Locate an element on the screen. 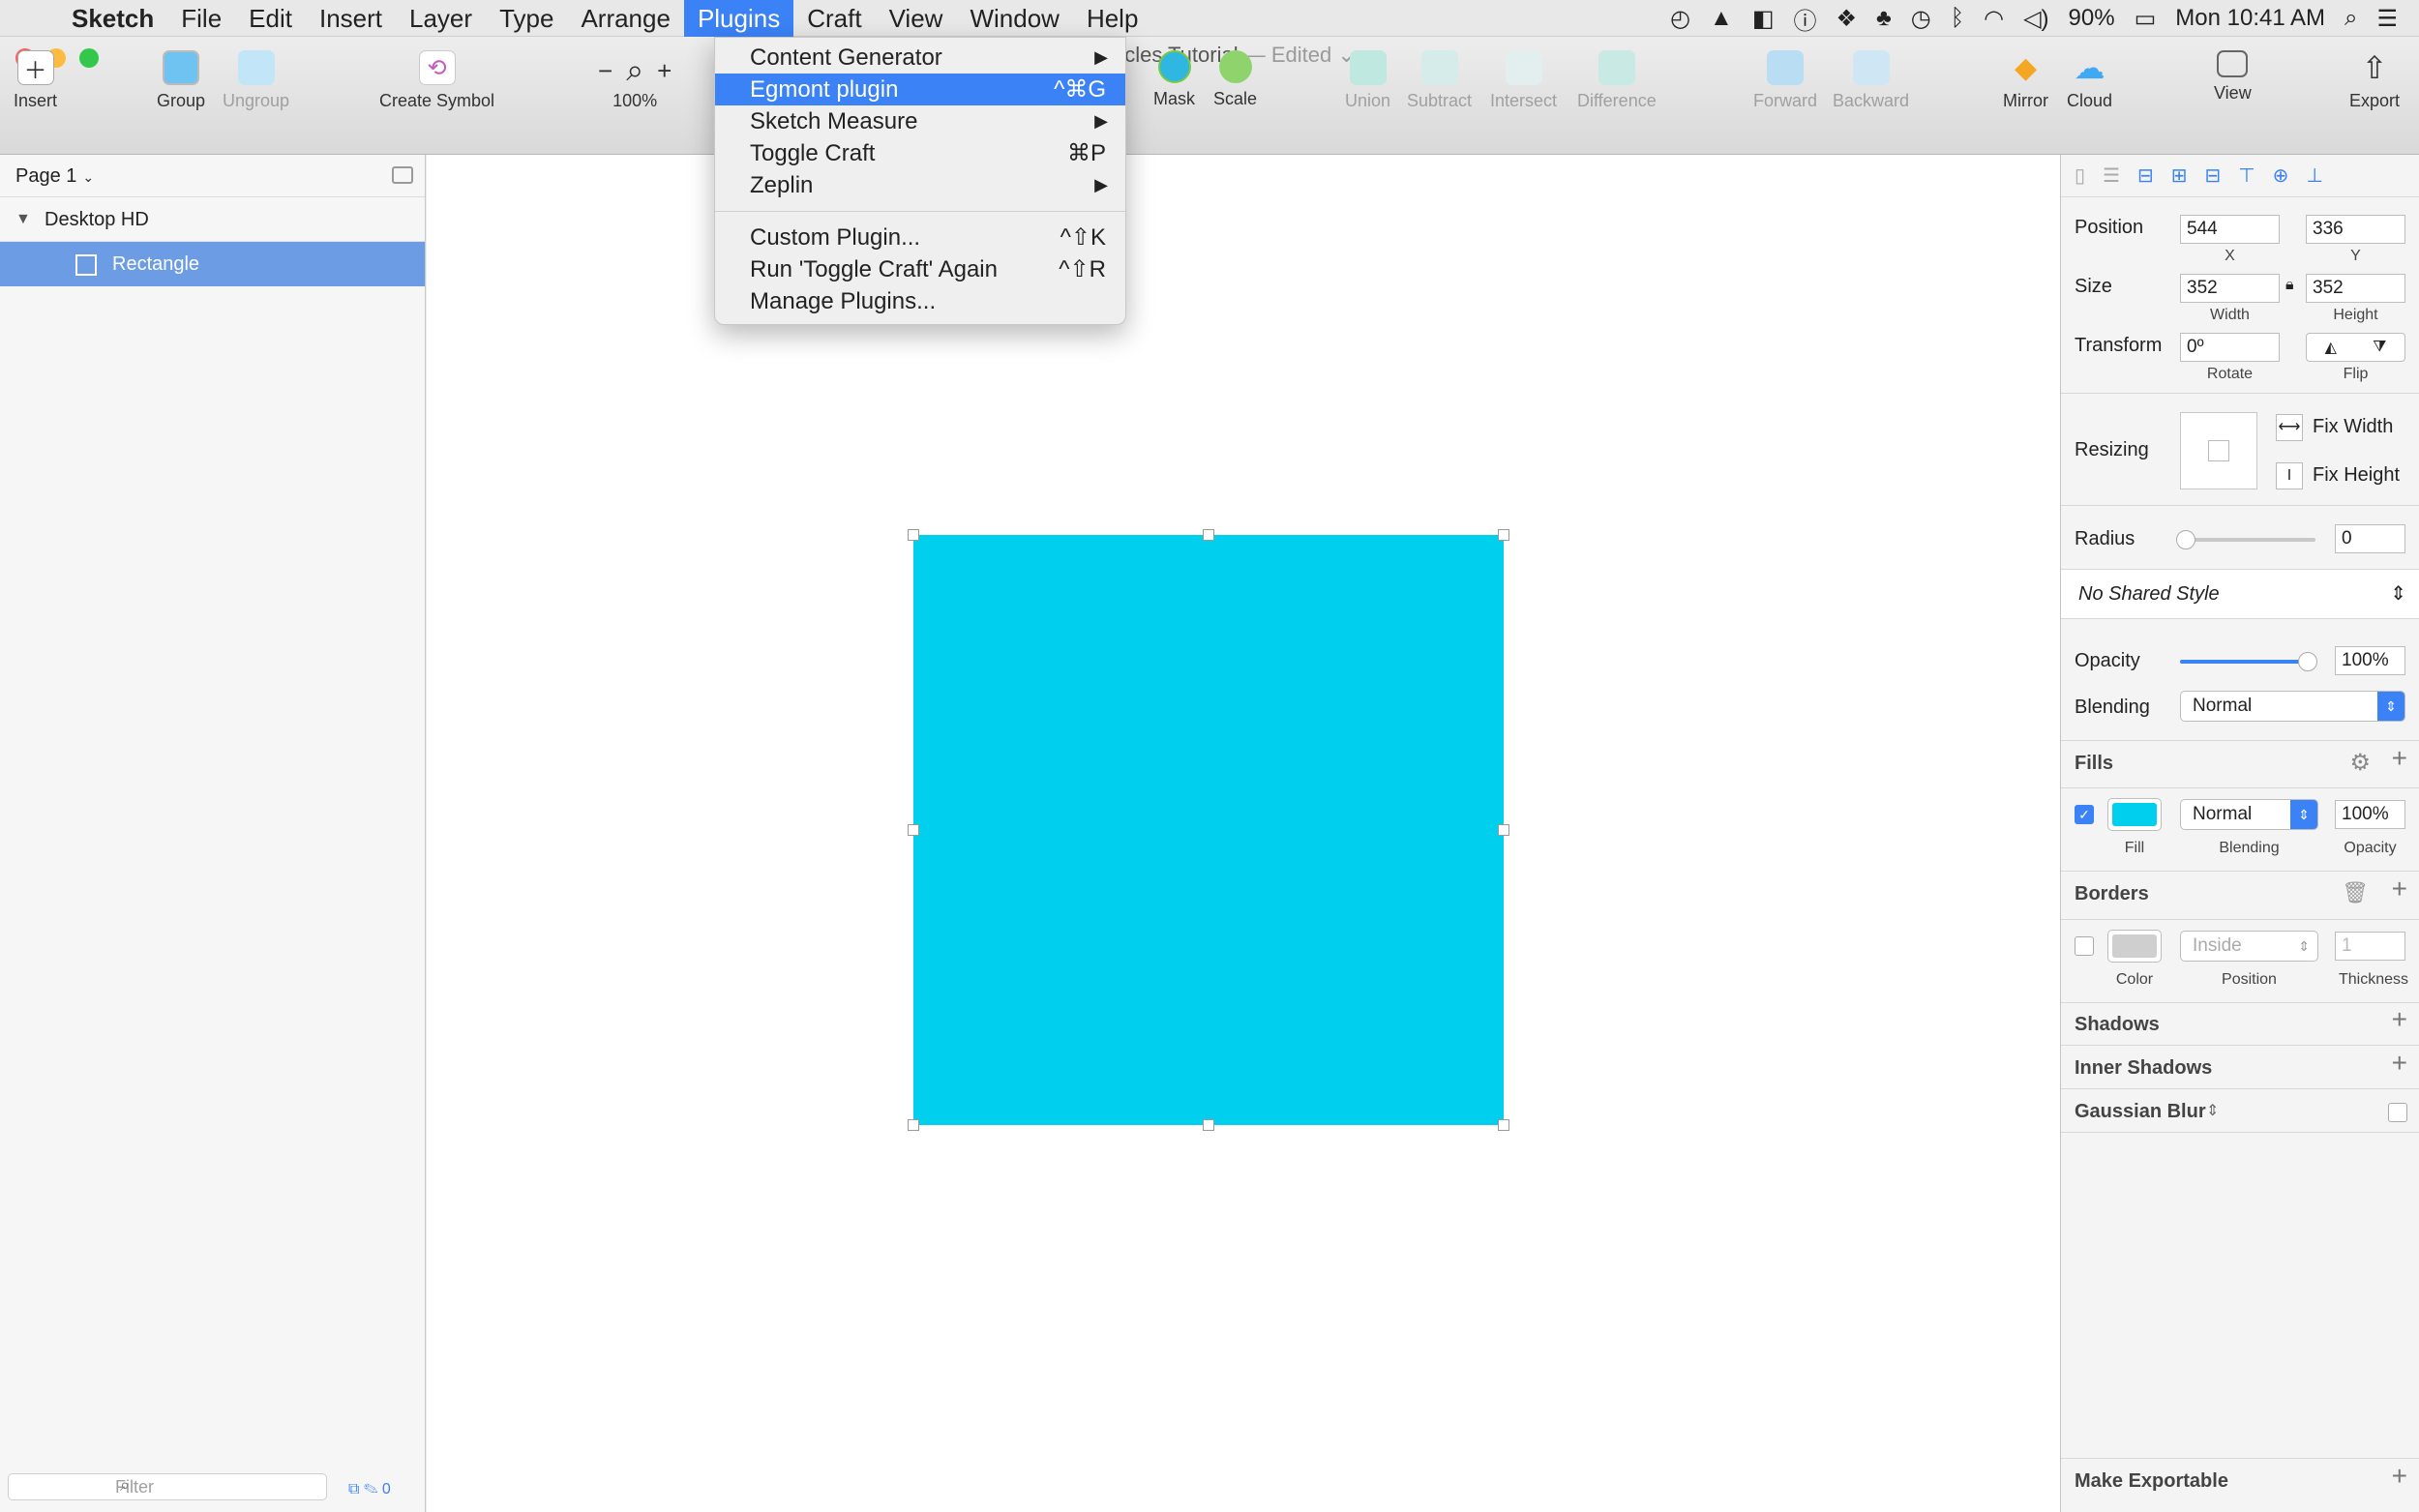 The image size is (2419, 1512). volume-icon: ◁) is located at coordinates (2036, 19).